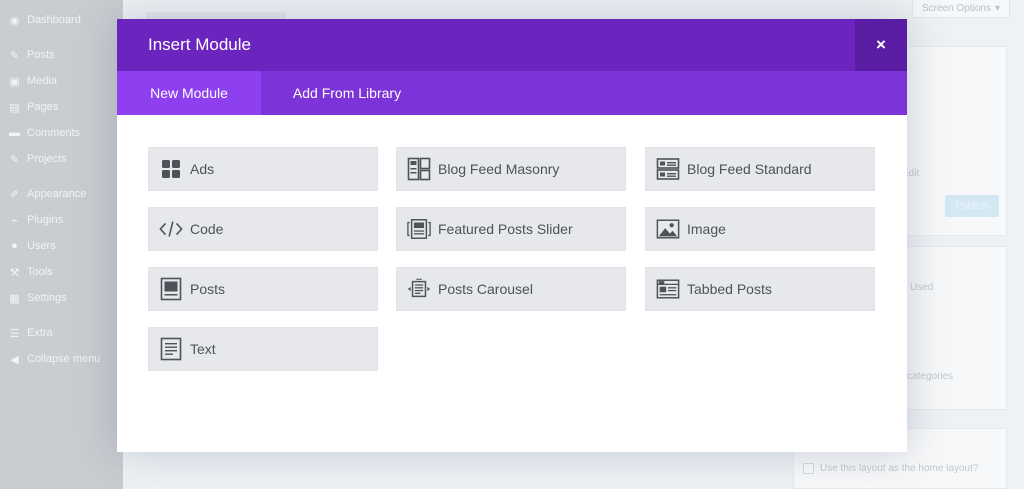 The width and height of the screenshot is (1024, 489). What do you see at coordinates (972, 206) in the screenshot?
I see `publish-button: Publish` at bounding box center [972, 206].